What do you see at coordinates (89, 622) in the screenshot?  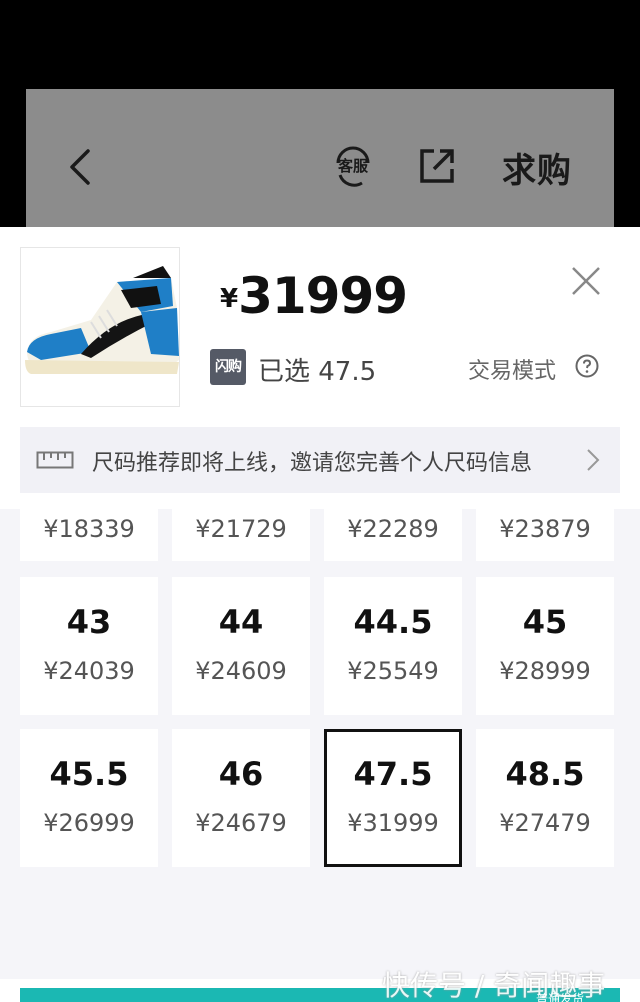 I see `size-label: 43` at bounding box center [89, 622].